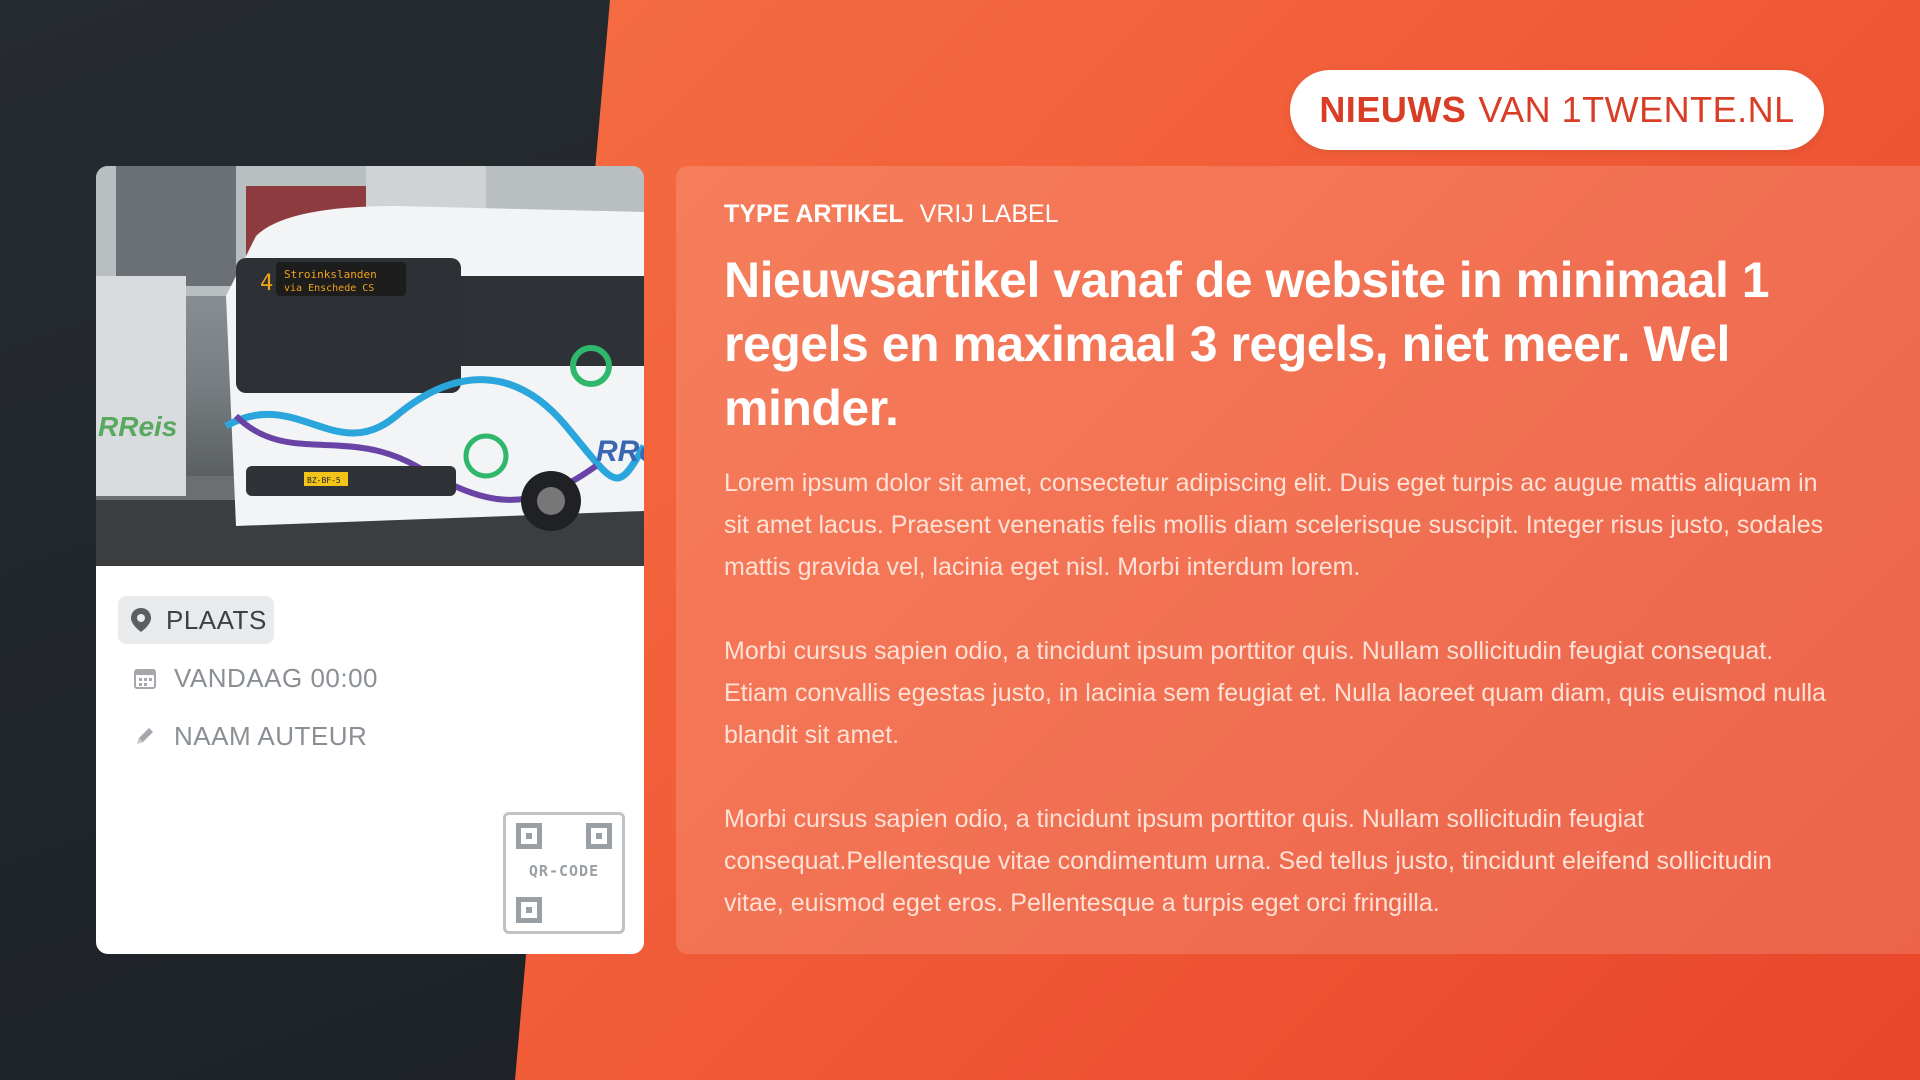 The width and height of the screenshot is (1920, 1080). Describe the element at coordinates (599, 836) in the screenshot. I see `qr-finder-top-right` at that location.